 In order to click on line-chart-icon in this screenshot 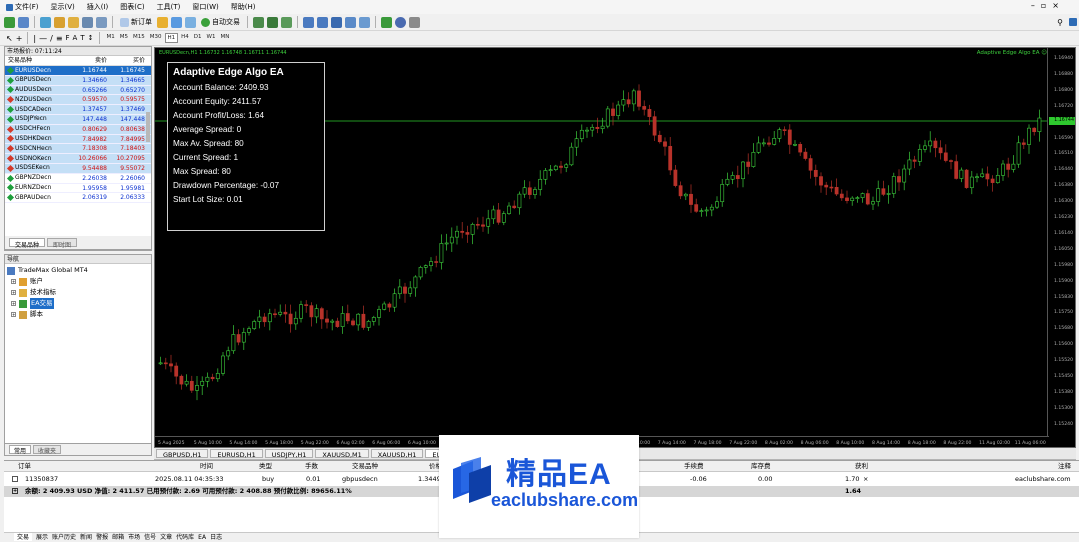, I will do `click(286, 22)`.